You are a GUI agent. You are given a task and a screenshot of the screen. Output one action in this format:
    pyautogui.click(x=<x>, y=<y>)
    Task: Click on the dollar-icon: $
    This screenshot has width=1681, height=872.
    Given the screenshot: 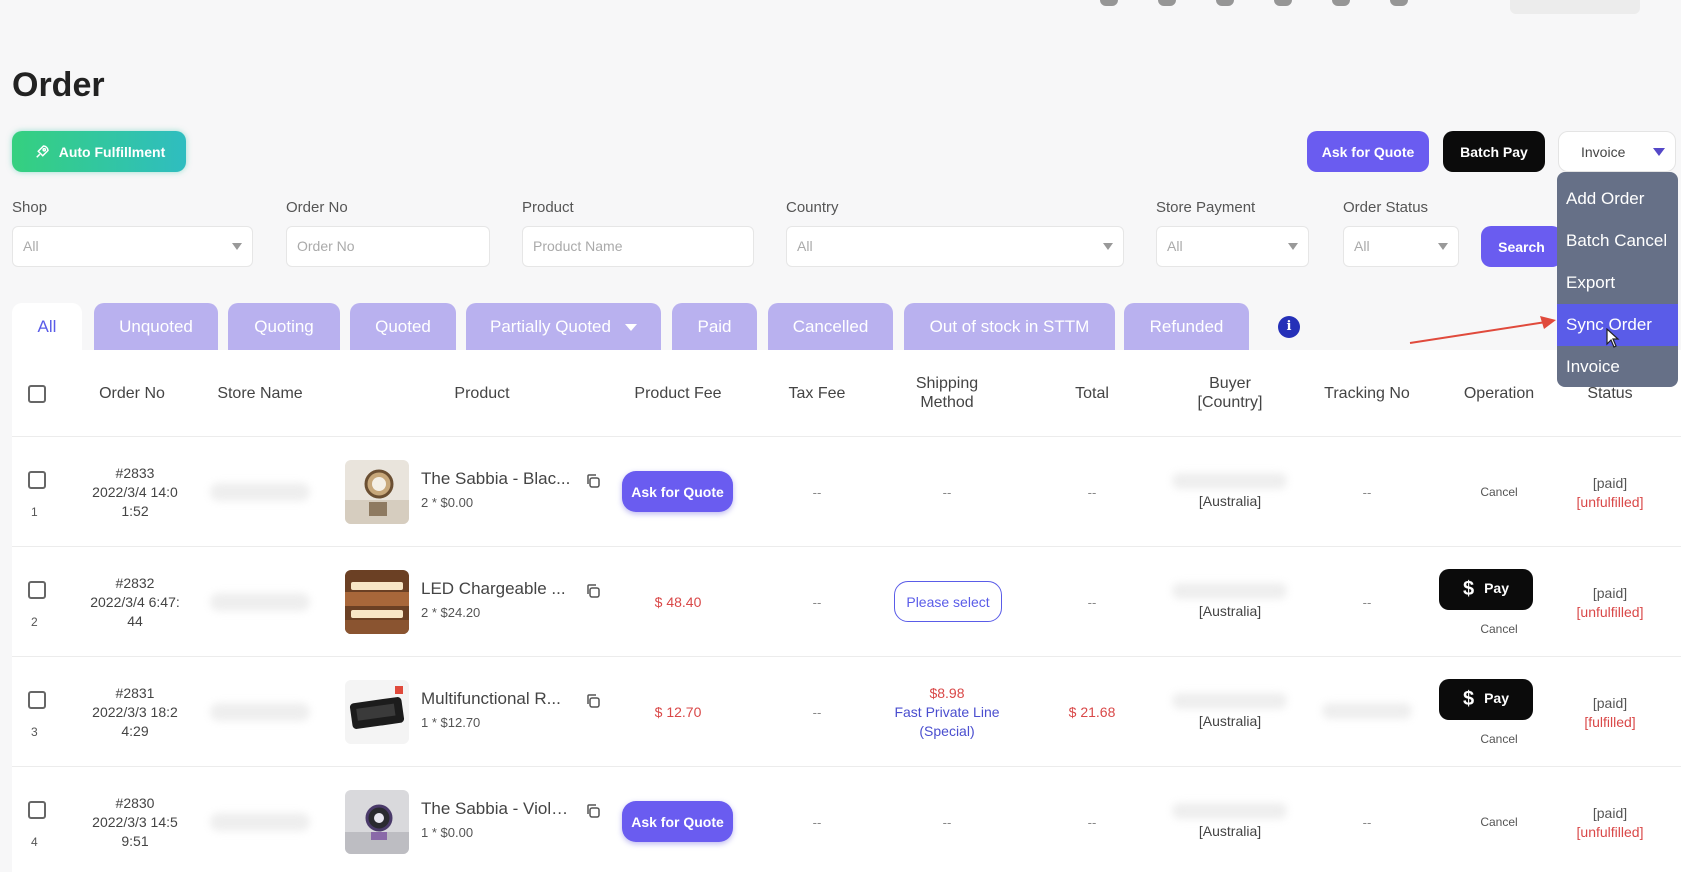 What is the action you would take?
    pyautogui.click(x=1468, y=589)
    